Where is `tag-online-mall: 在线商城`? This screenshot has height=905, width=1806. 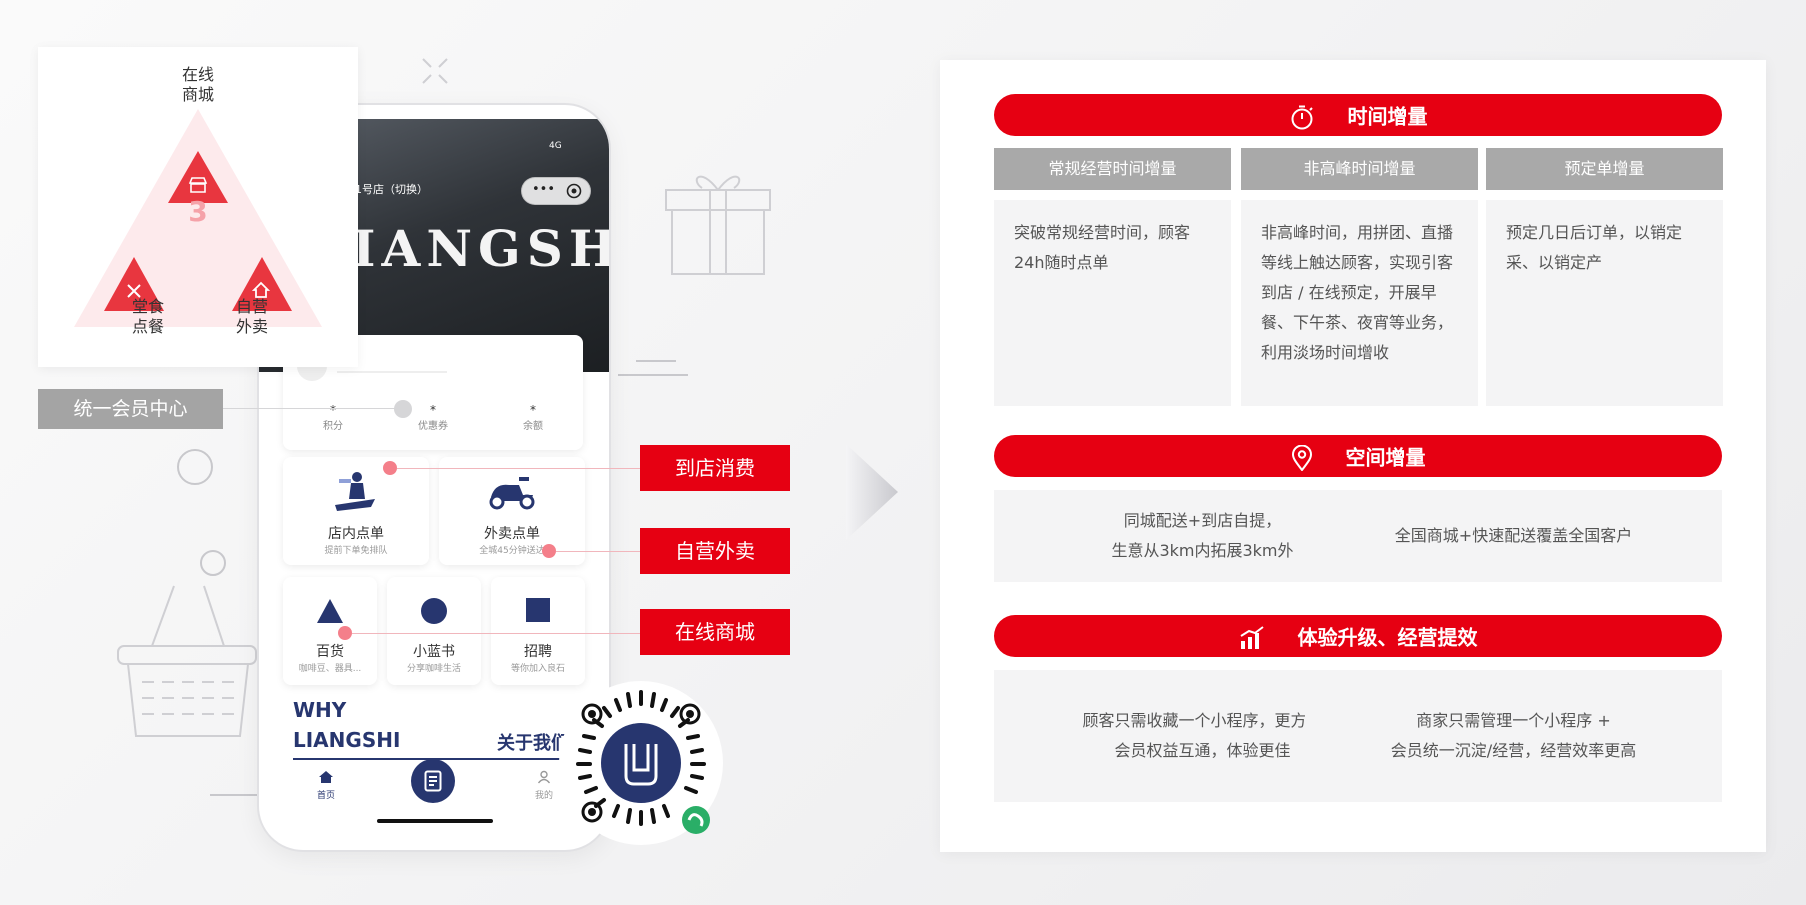
tag-online-mall: 在线商城 is located at coordinates (715, 632).